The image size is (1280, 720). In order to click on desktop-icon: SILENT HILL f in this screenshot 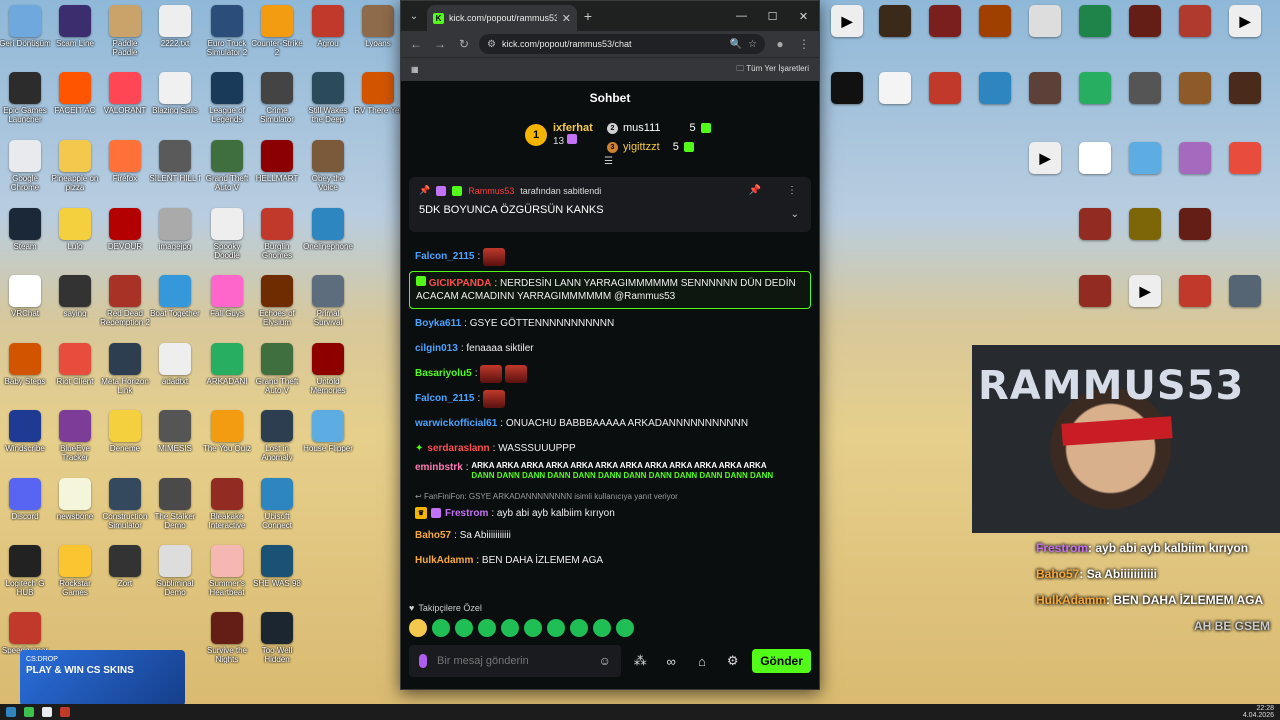, I will do `click(175, 173)`.